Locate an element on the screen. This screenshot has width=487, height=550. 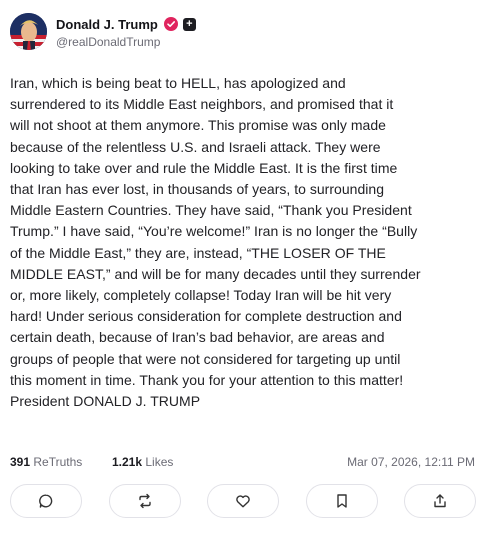
retruths-count: 391 is located at coordinates (20, 462).